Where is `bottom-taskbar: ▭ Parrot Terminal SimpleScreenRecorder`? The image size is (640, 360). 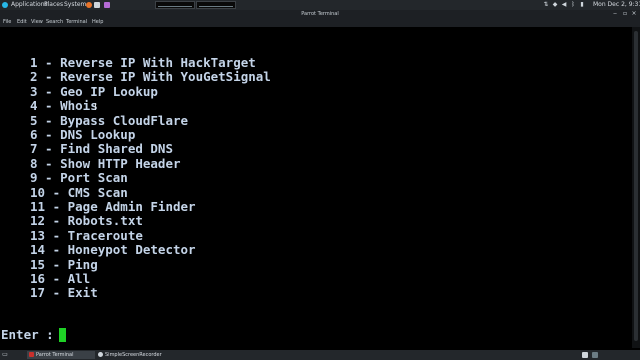 bottom-taskbar: ▭ Parrot Terminal SimpleScreenRecorder is located at coordinates (320, 355).